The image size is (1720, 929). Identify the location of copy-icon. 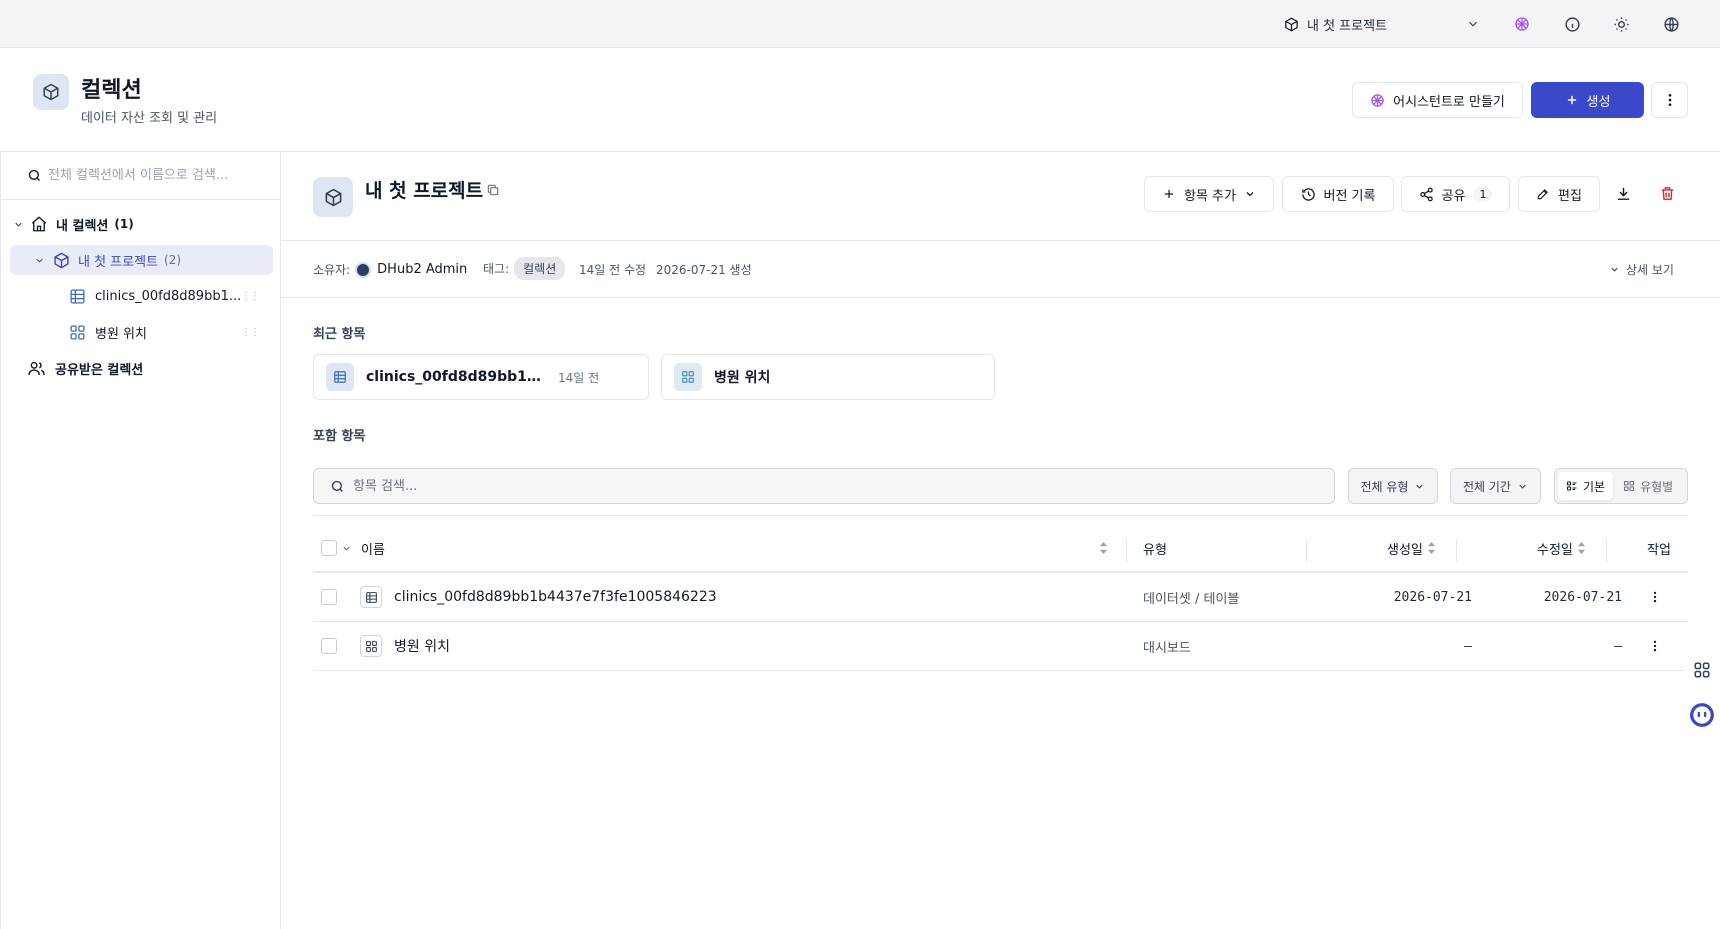
(493, 190).